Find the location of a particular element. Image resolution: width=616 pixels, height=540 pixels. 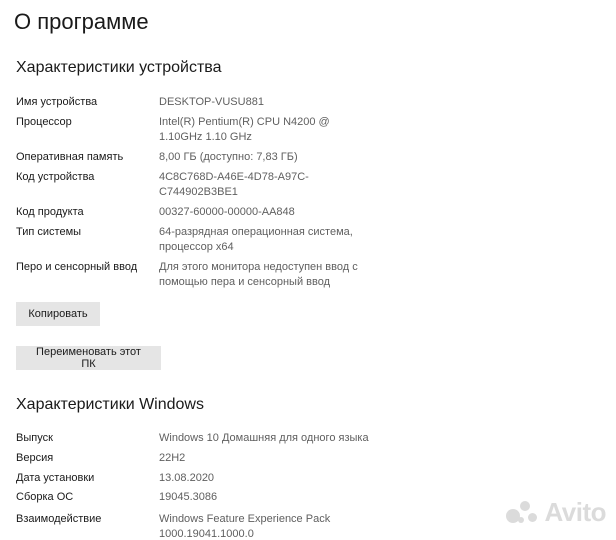

spec-label: Код продукта is located at coordinates (50, 212).